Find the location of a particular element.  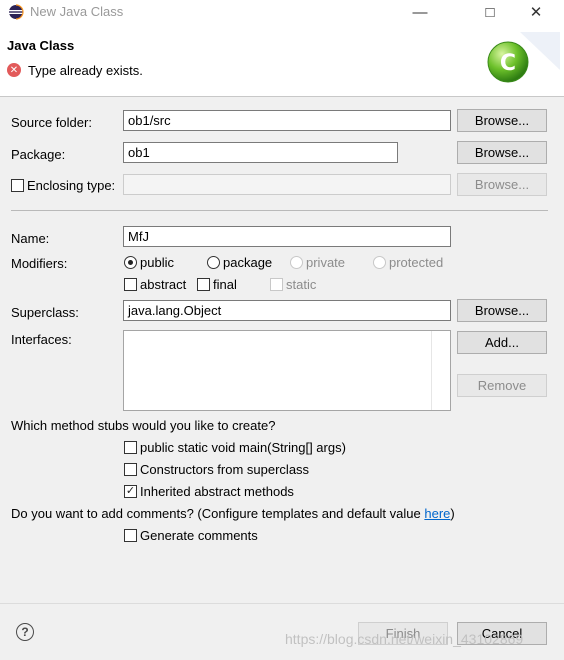

modifier-private-radio is located at coordinates (296, 262).